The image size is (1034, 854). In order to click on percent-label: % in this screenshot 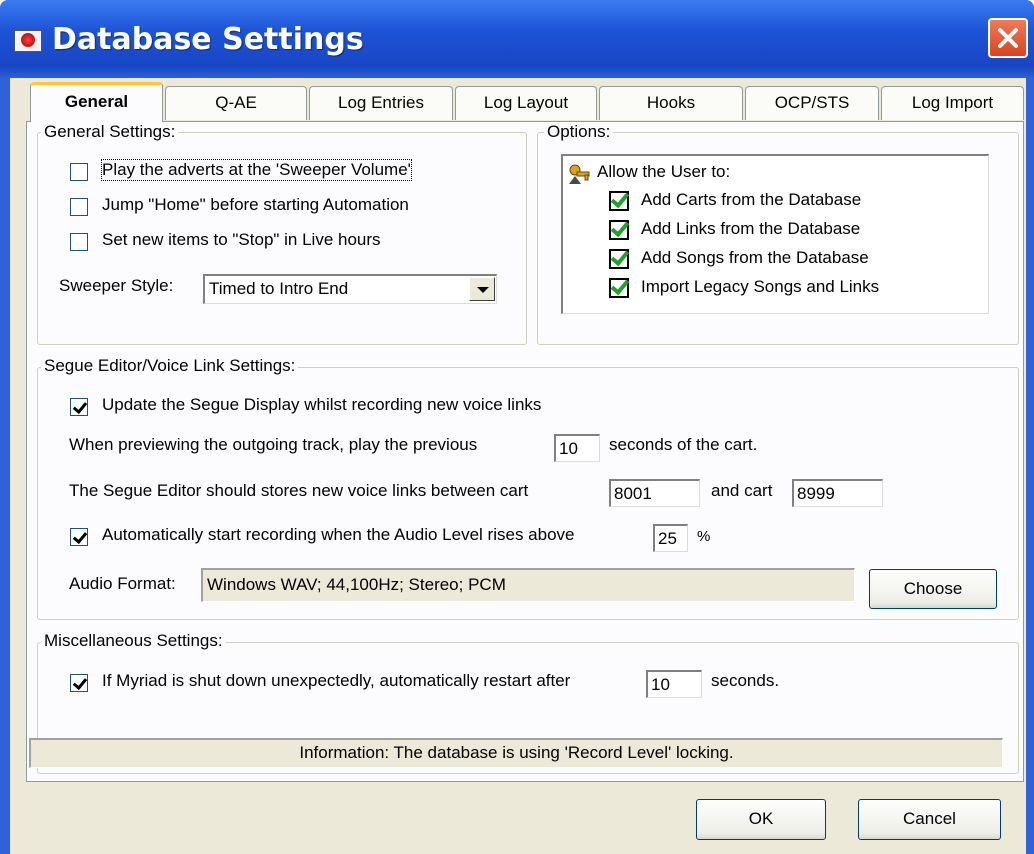, I will do `click(704, 536)`.